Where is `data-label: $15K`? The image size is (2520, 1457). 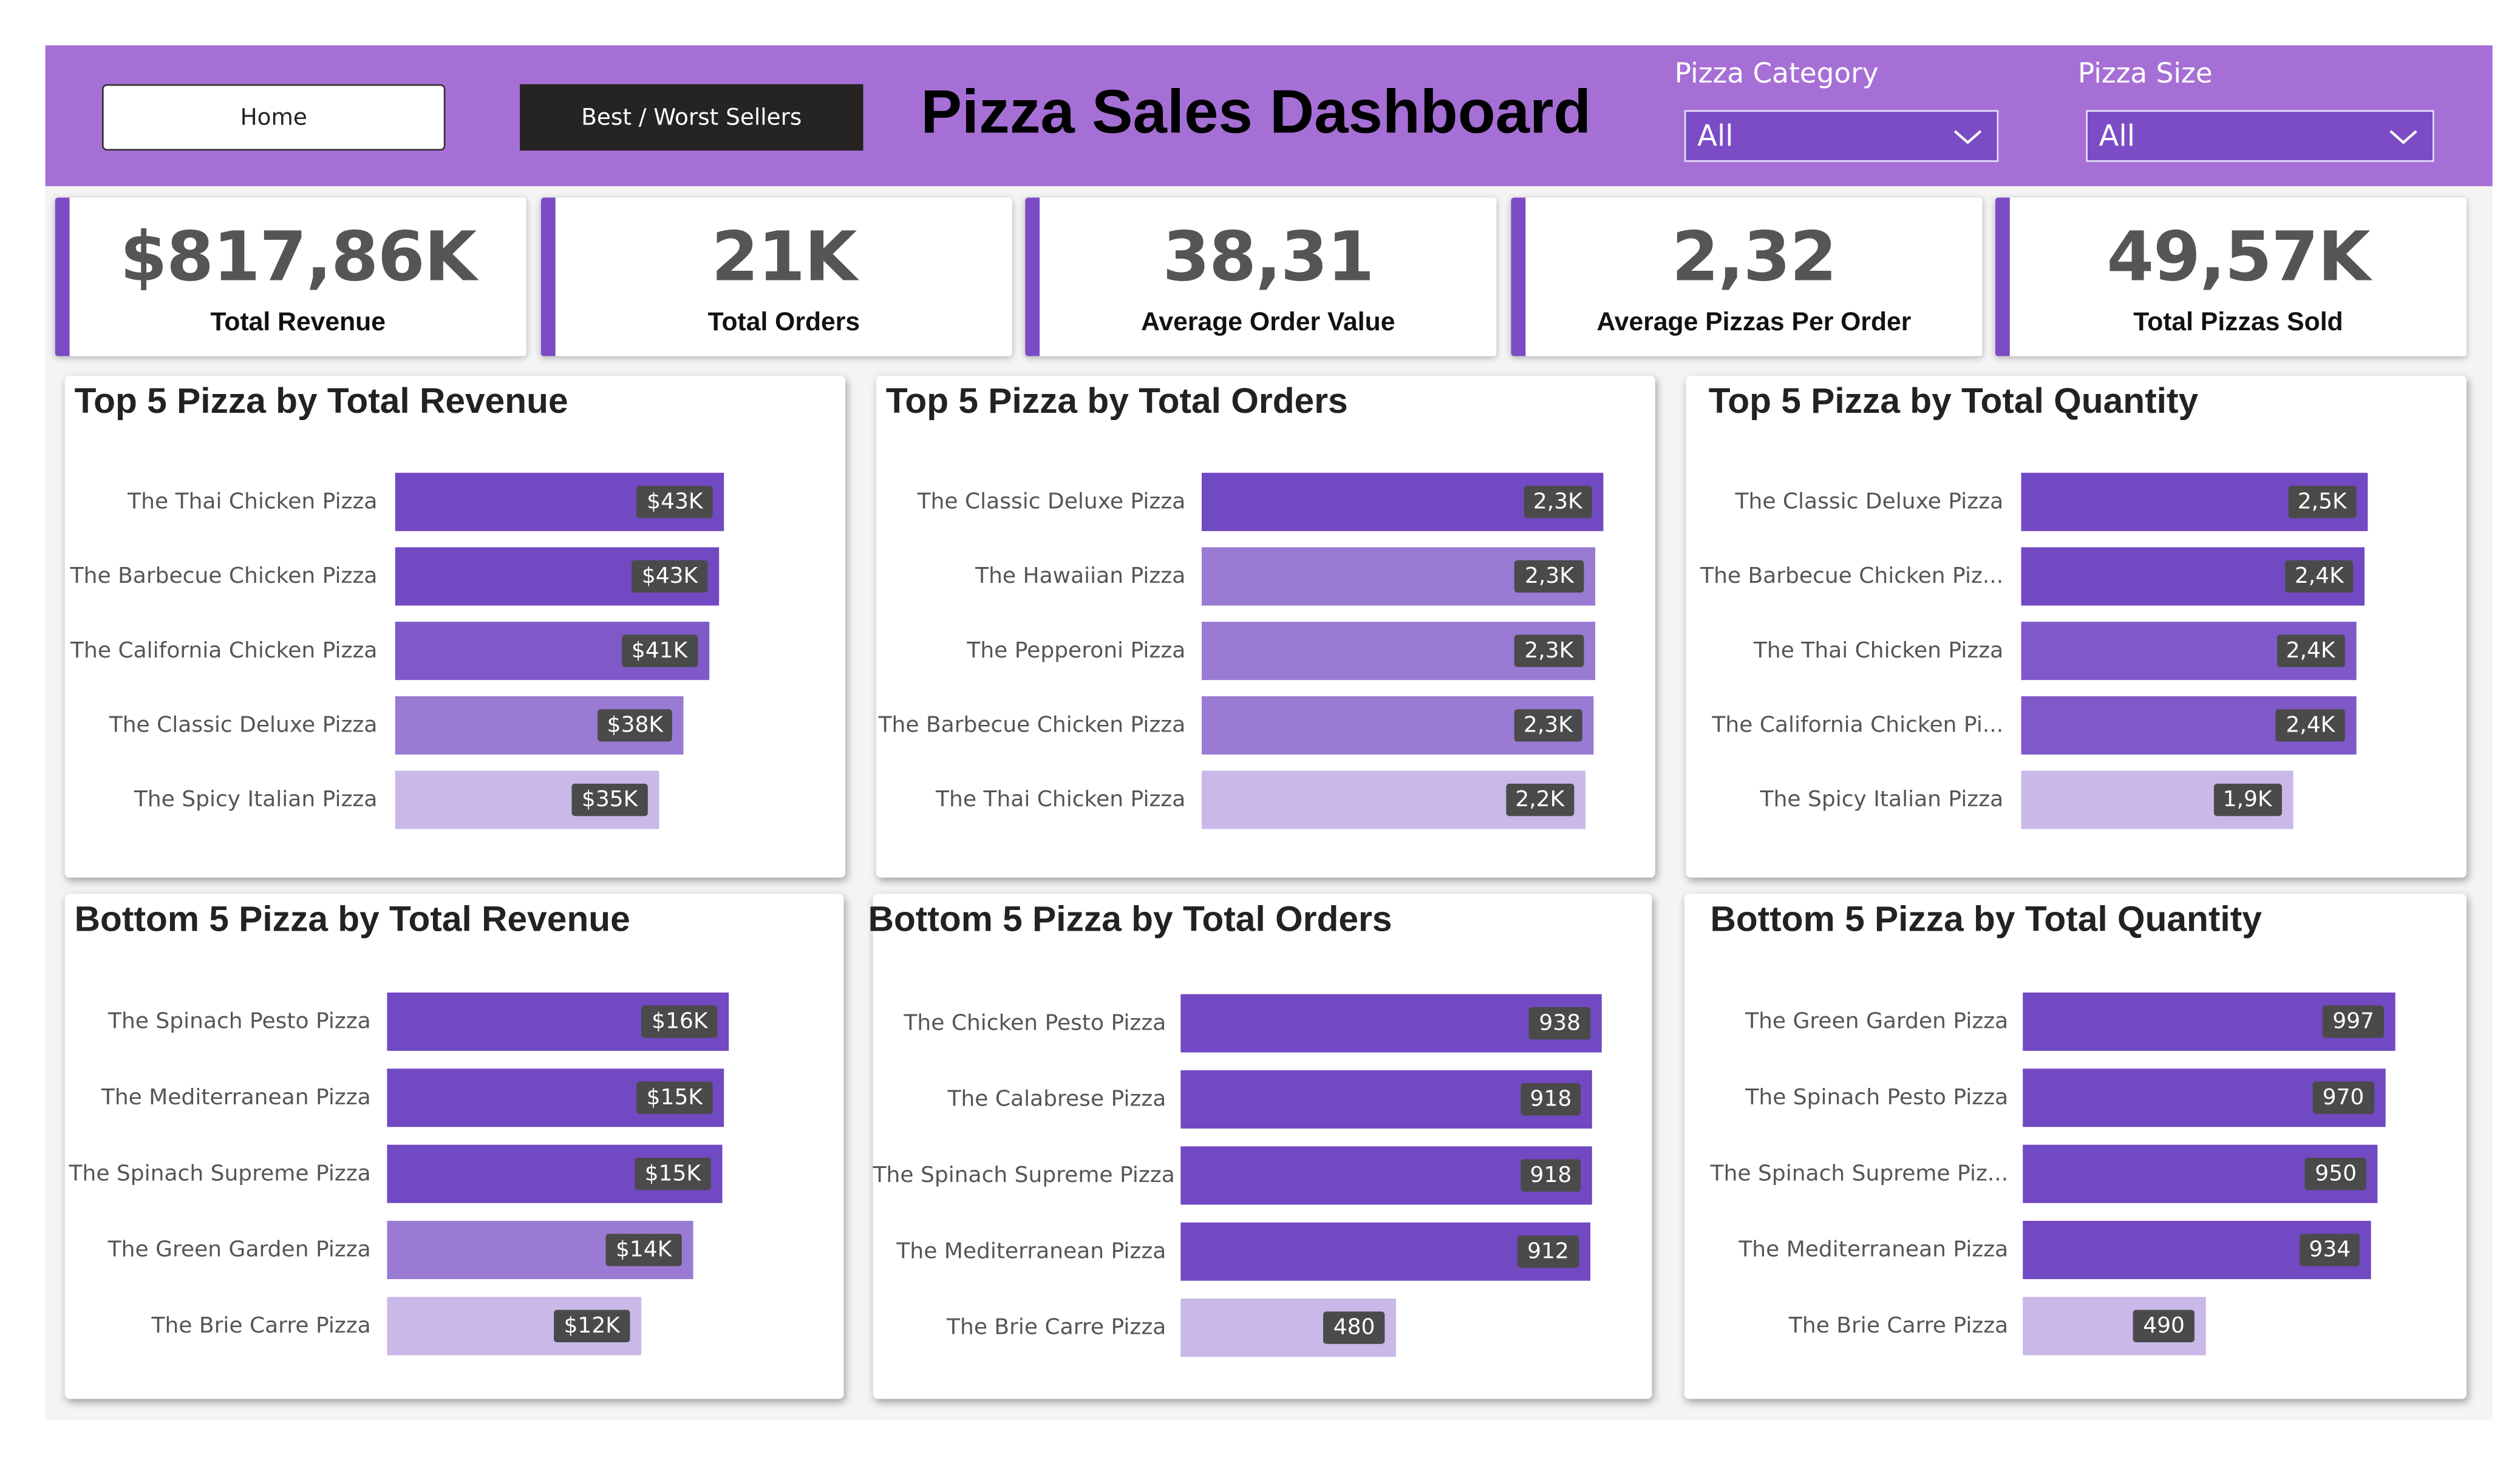
data-label: $15K is located at coordinates (672, 1173).